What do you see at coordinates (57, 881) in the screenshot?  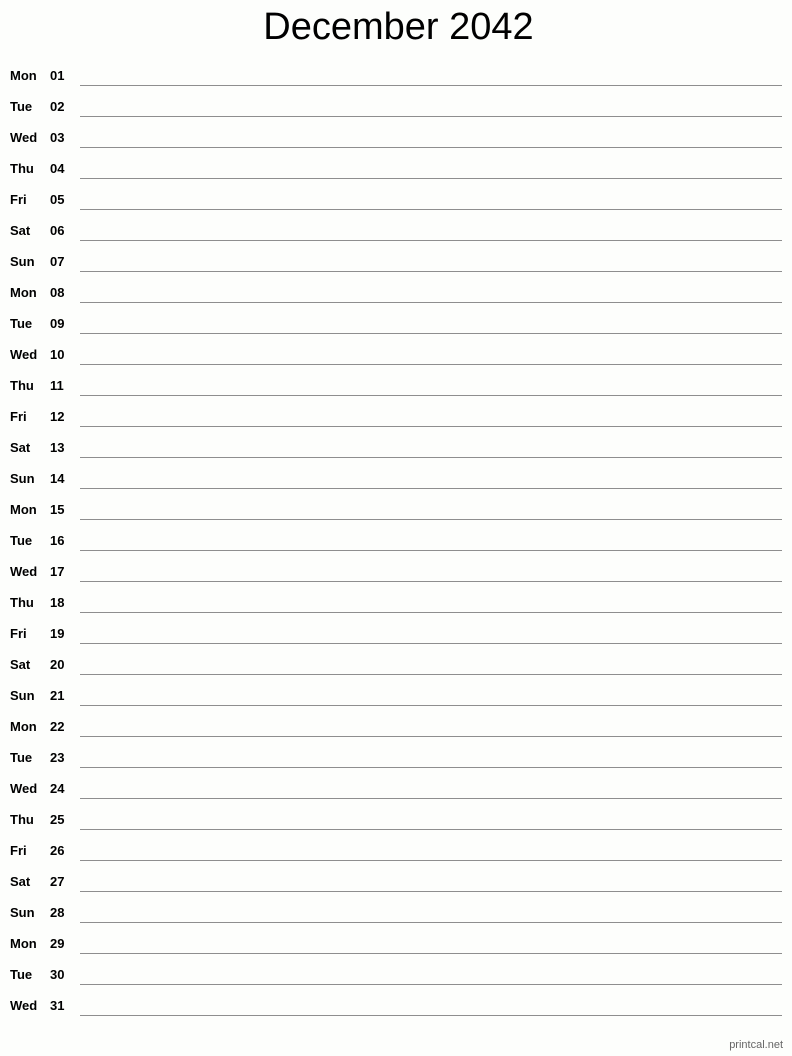 I see `day-number-label: 27` at bounding box center [57, 881].